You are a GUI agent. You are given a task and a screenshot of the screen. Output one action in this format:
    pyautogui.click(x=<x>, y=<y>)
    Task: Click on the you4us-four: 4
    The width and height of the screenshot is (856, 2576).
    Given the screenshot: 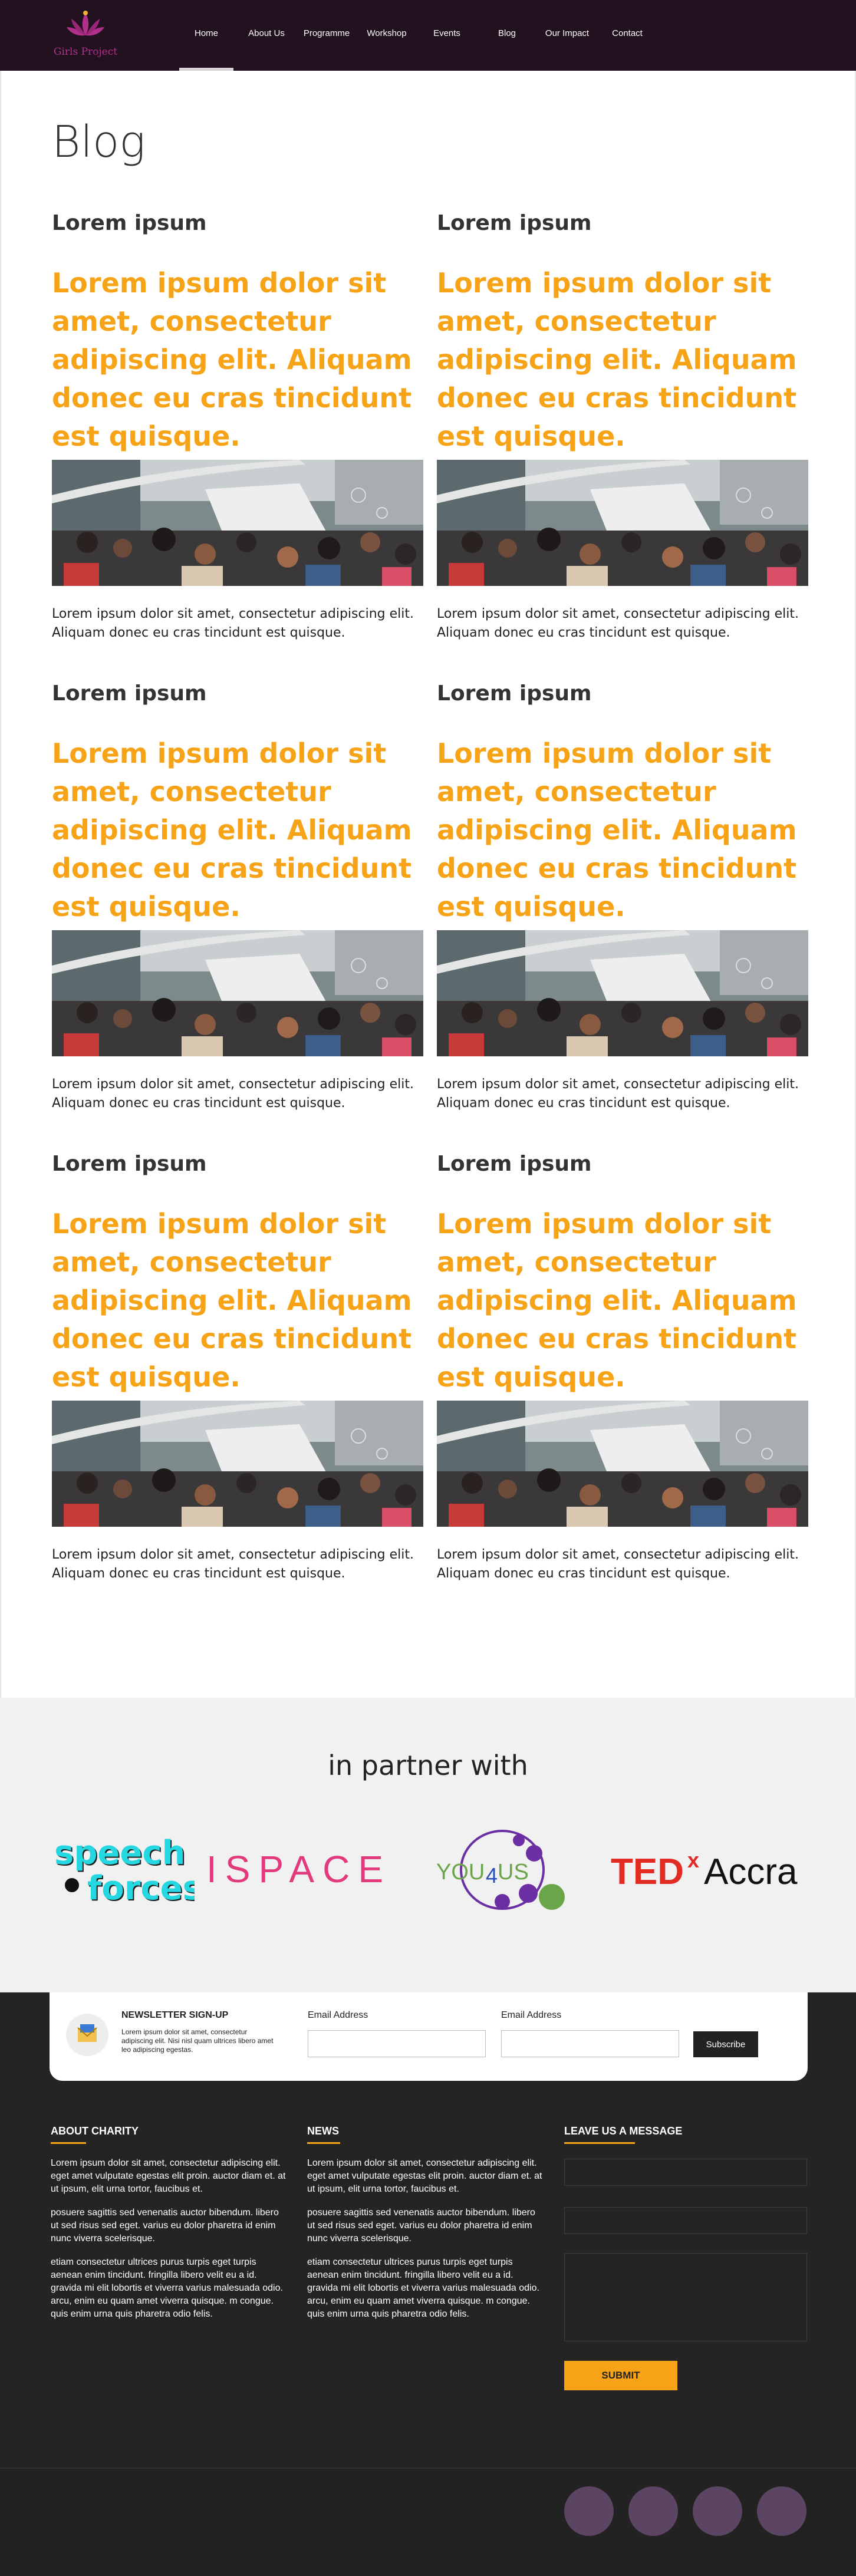 What is the action you would take?
    pyautogui.click(x=492, y=1875)
    